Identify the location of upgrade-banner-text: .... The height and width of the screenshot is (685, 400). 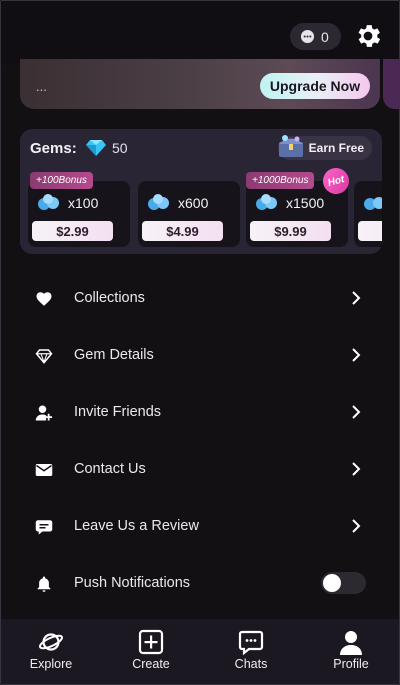
(41, 86).